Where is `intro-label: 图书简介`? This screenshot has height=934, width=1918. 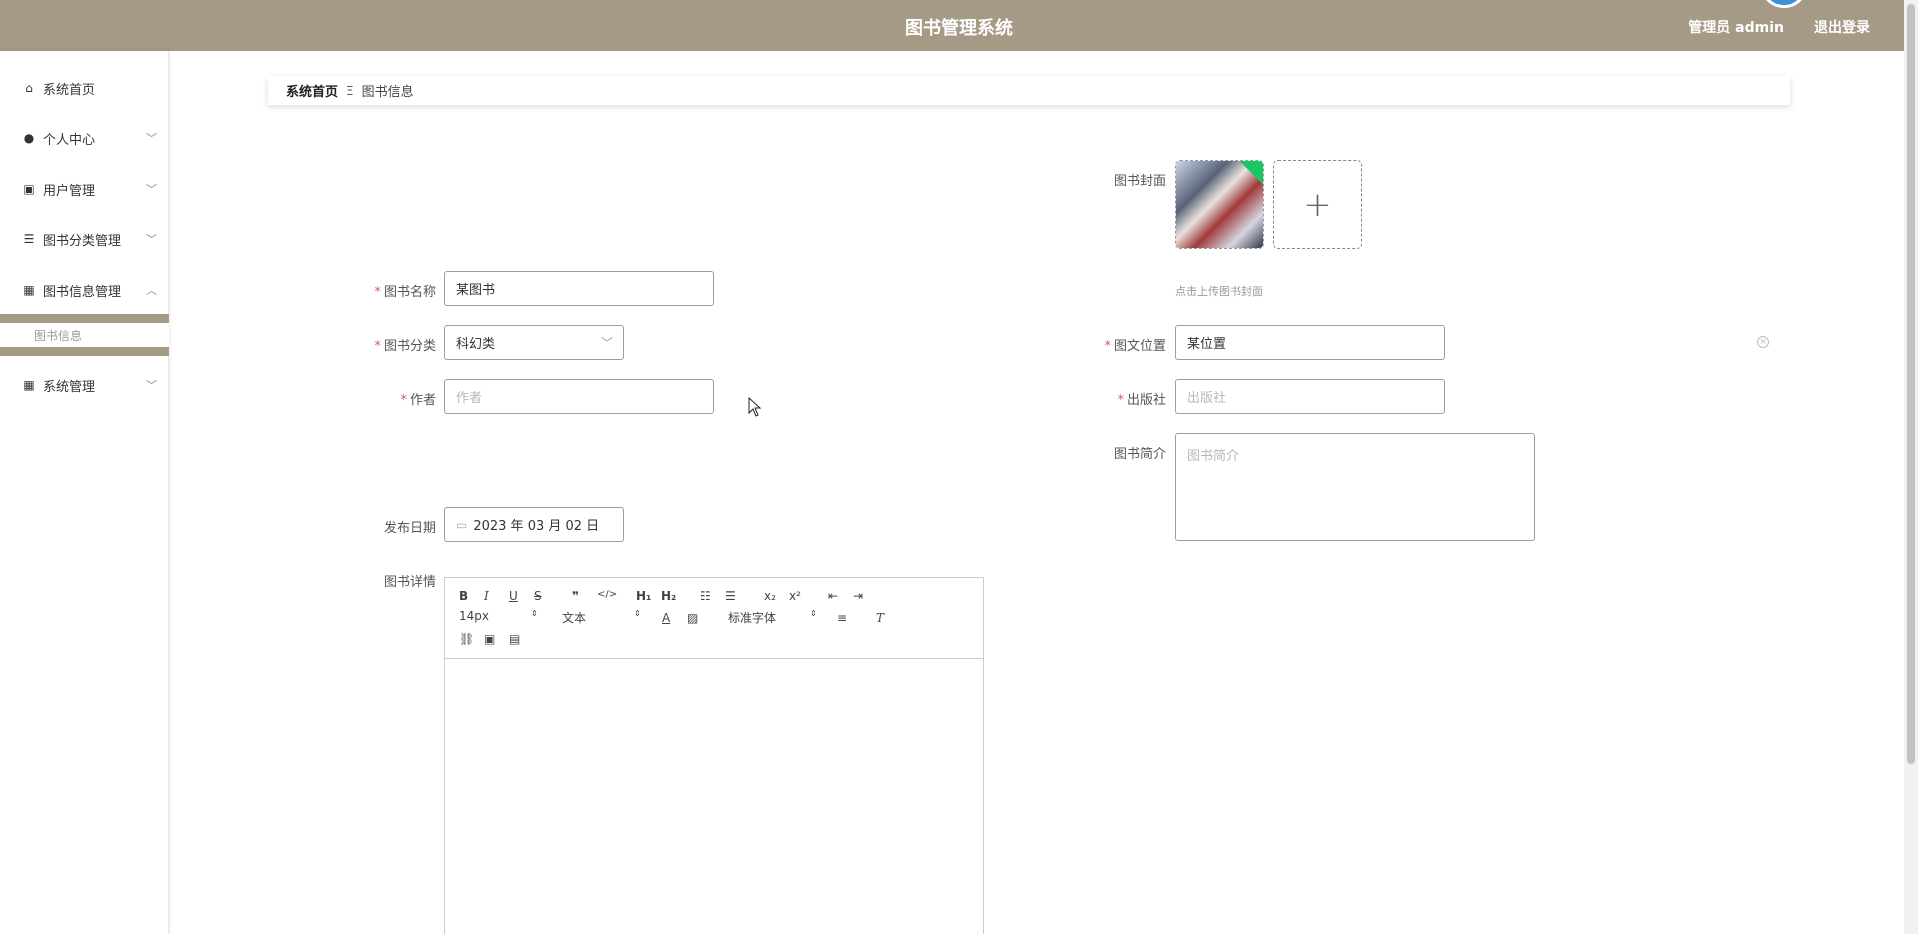 intro-label: 图书简介 is located at coordinates (1139, 454).